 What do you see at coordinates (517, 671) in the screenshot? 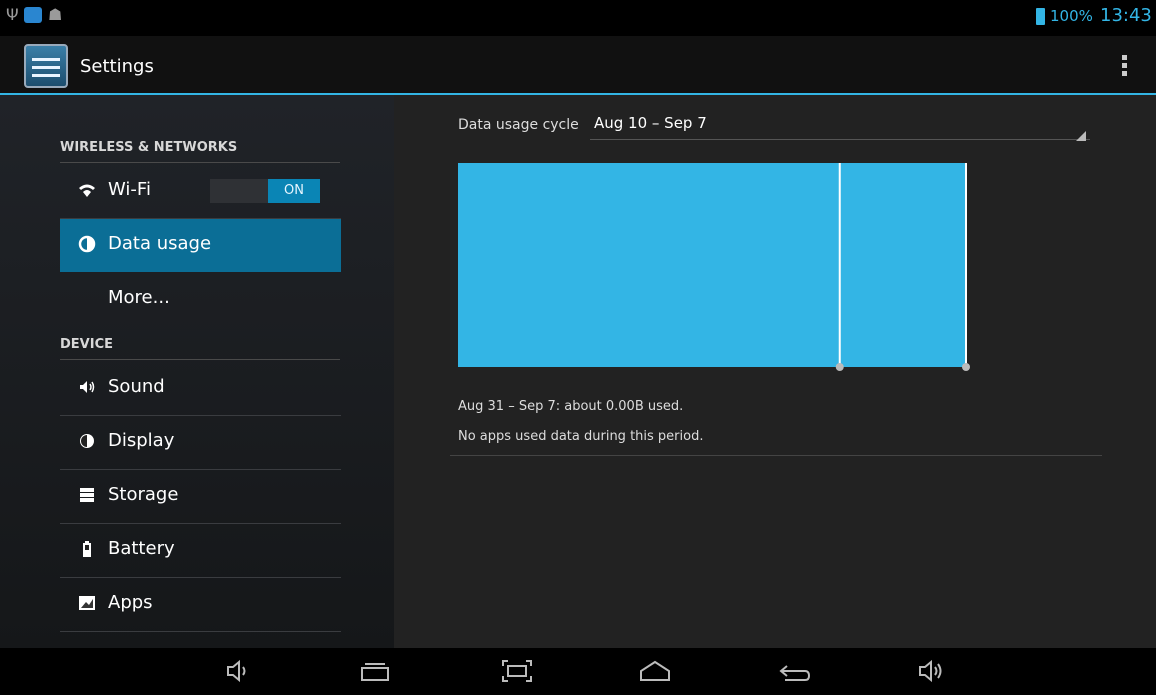
I see `screenshot-icon` at bounding box center [517, 671].